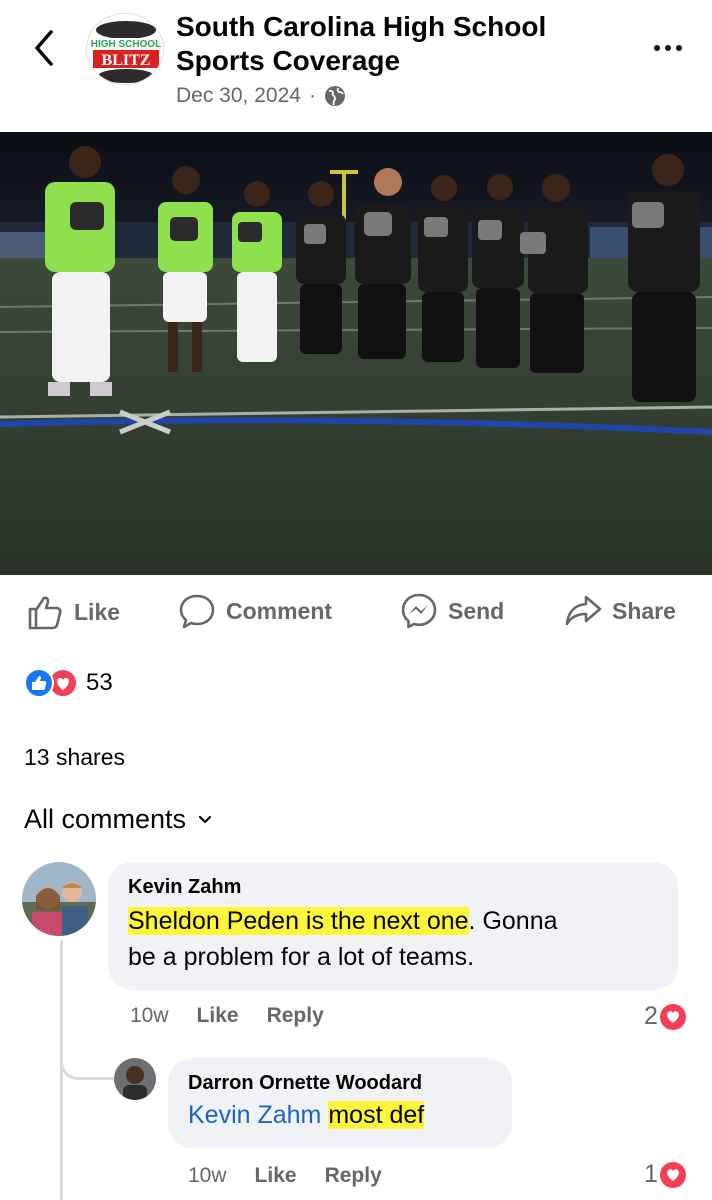 This screenshot has height=1200, width=712. What do you see at coordinates (644, 610) in the screenshot?
I see `share-label: Share` at bounding box center [644, 610].